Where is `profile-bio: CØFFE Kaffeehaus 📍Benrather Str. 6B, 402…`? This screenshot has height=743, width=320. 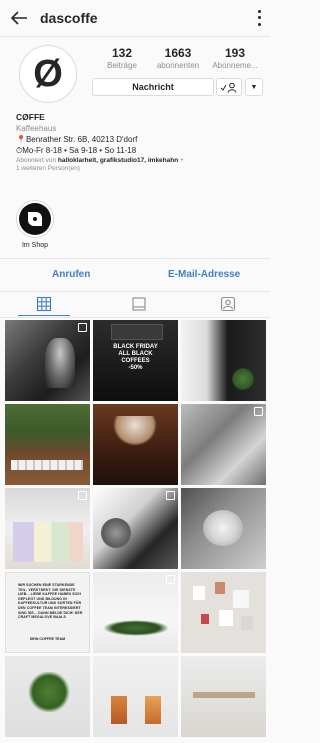
profile-bio: CØFFE Kaffeehaus 📍Benrather Str. 6B, 402… is located at coordinates (138, 142).